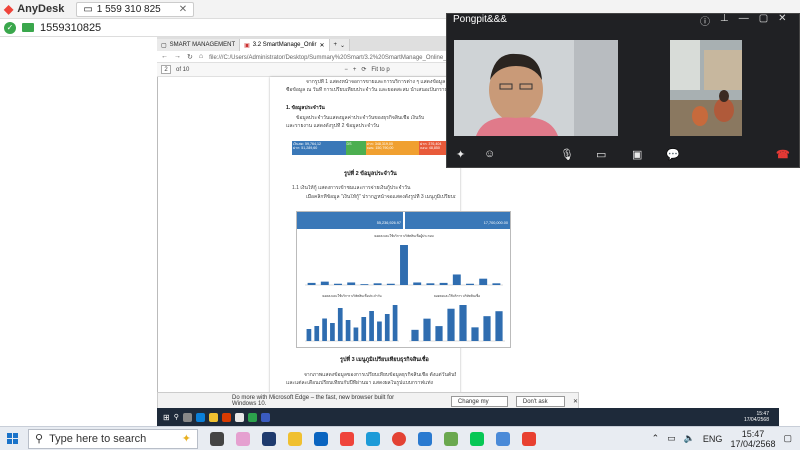 This screenshot has height=451, width=800. I want to click on edge-icon, so click(373, 438).